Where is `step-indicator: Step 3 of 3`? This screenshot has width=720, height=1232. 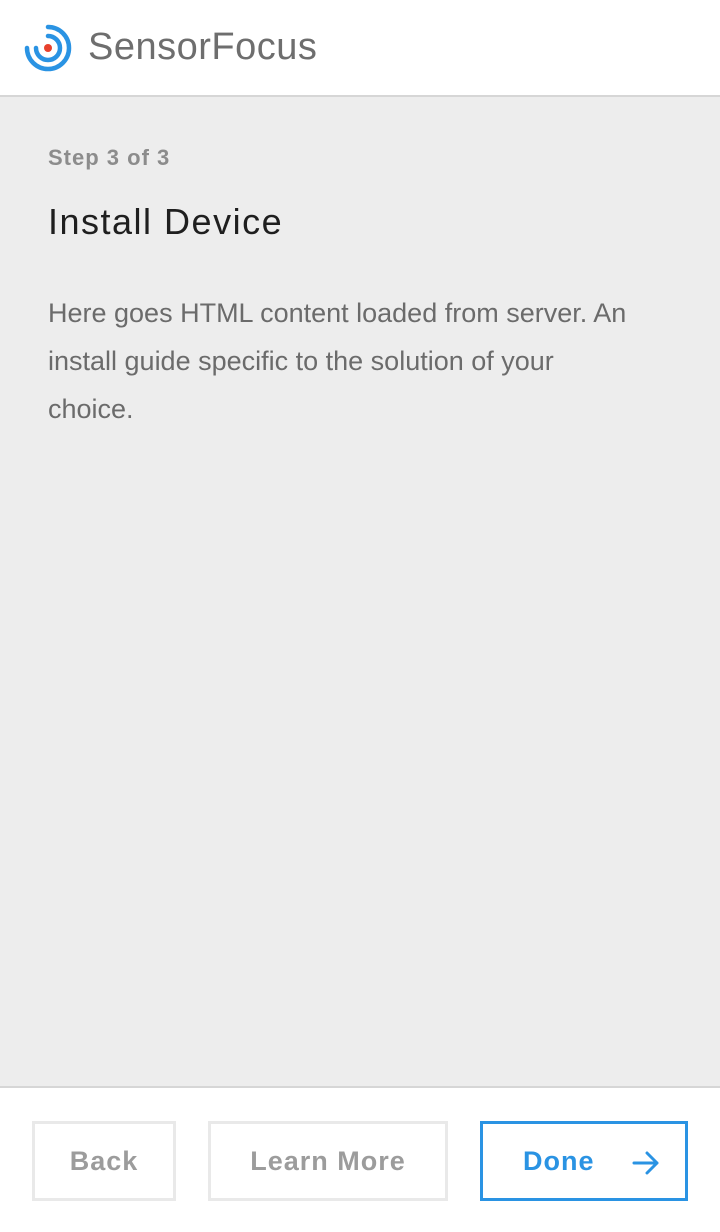 step-indicator: Step 3 of 3 is located at coordinates (109, 157).